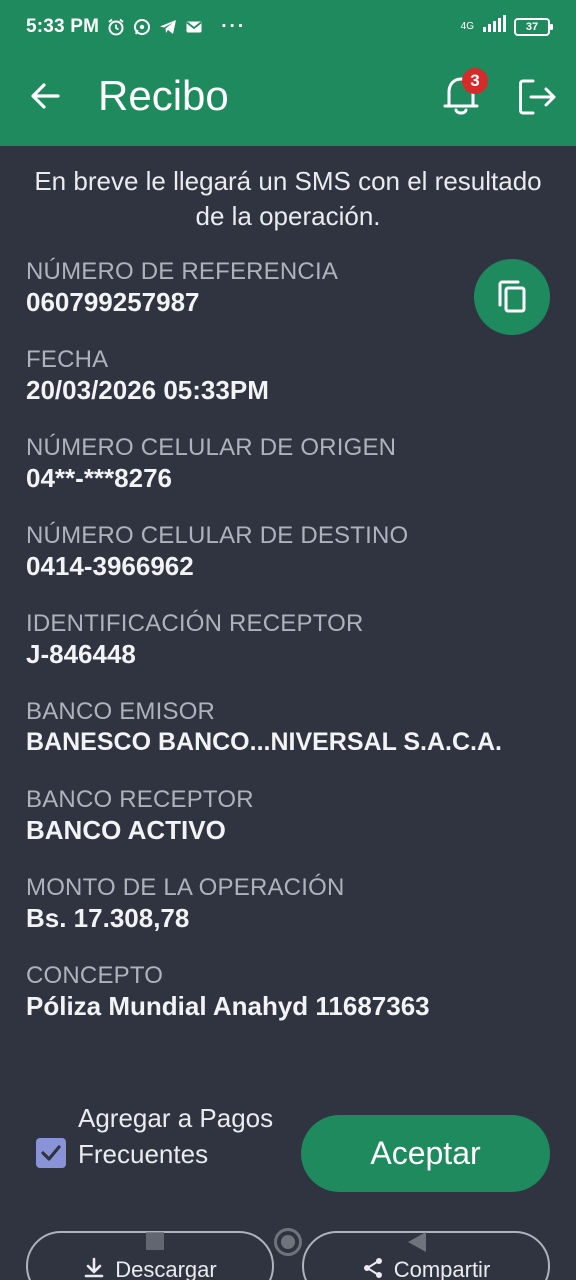  I want to click on checkmark-icon, so click(51, 1153).